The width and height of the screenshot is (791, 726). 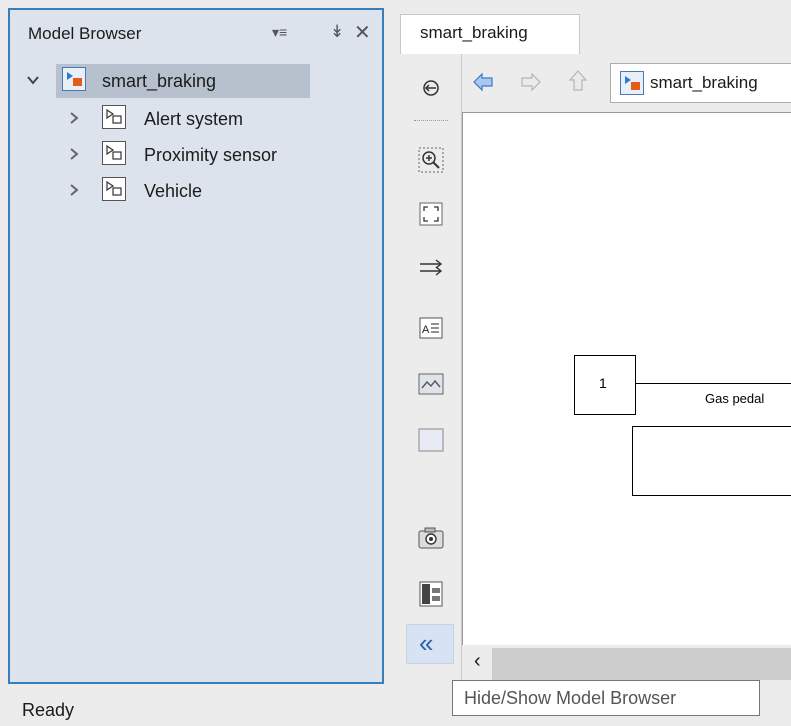 I want to click on scroll-left-icon: ‹, so click(x=477, y=661).